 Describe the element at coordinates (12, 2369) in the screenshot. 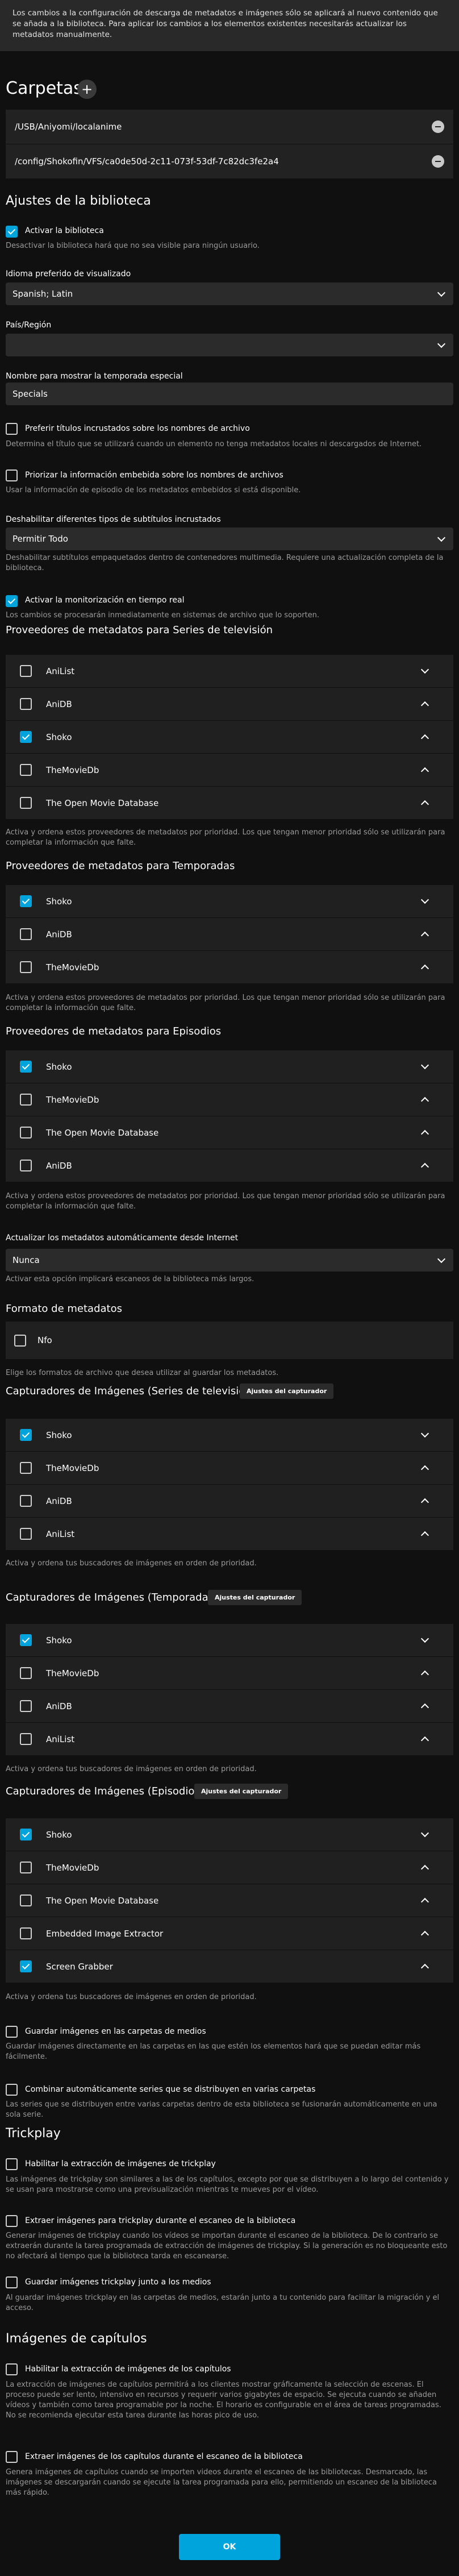

I see `chapter-enable-checkbox` at that location.